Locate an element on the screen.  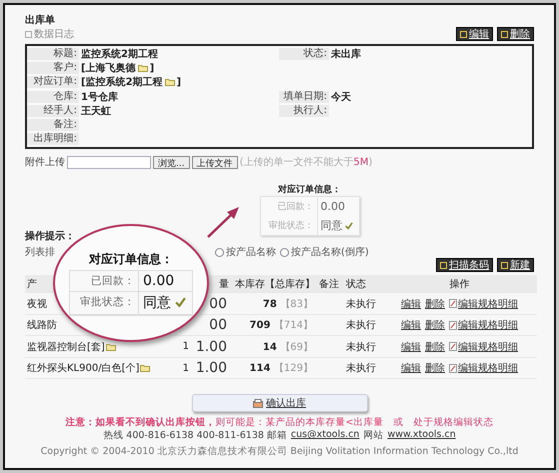
product-name: 监视器控制台[套] is located at coordinates (66, 347).